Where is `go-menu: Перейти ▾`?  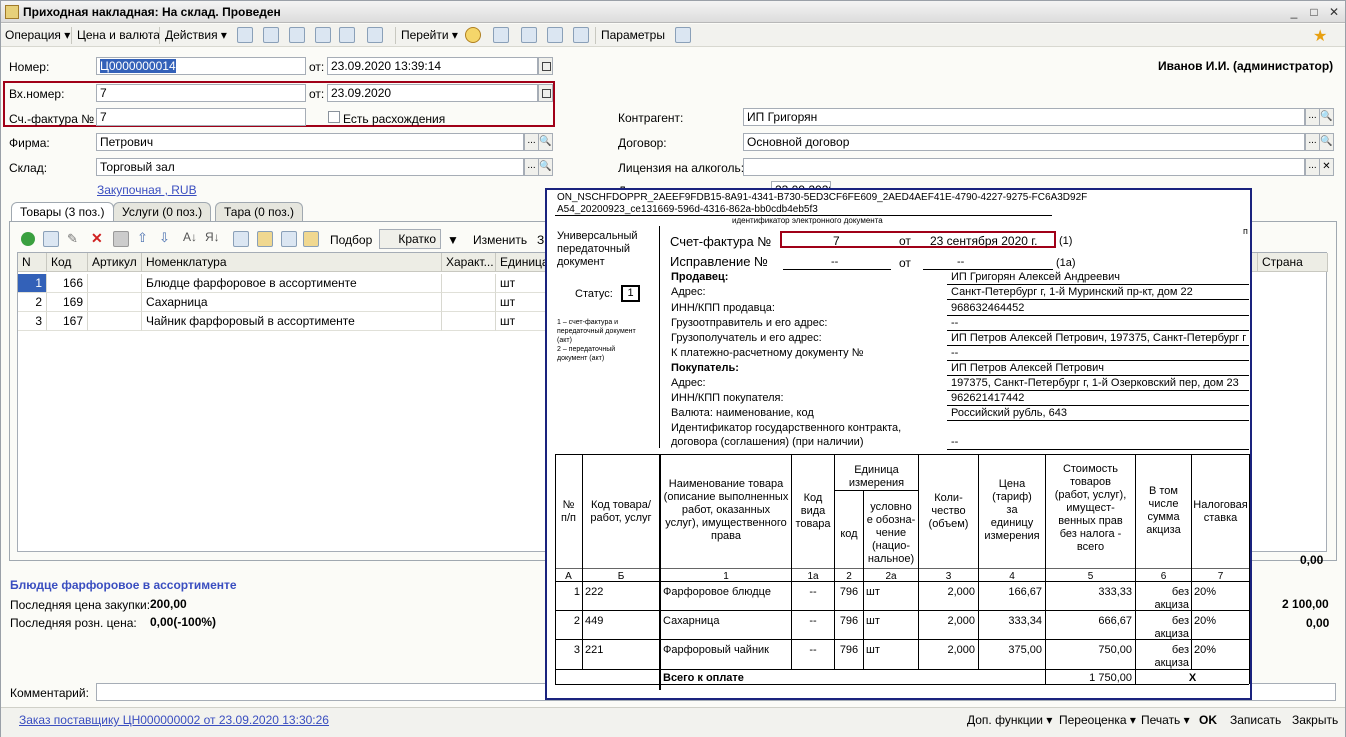
go-menu: Перейти ▾ is located at coordinates (429, 35).